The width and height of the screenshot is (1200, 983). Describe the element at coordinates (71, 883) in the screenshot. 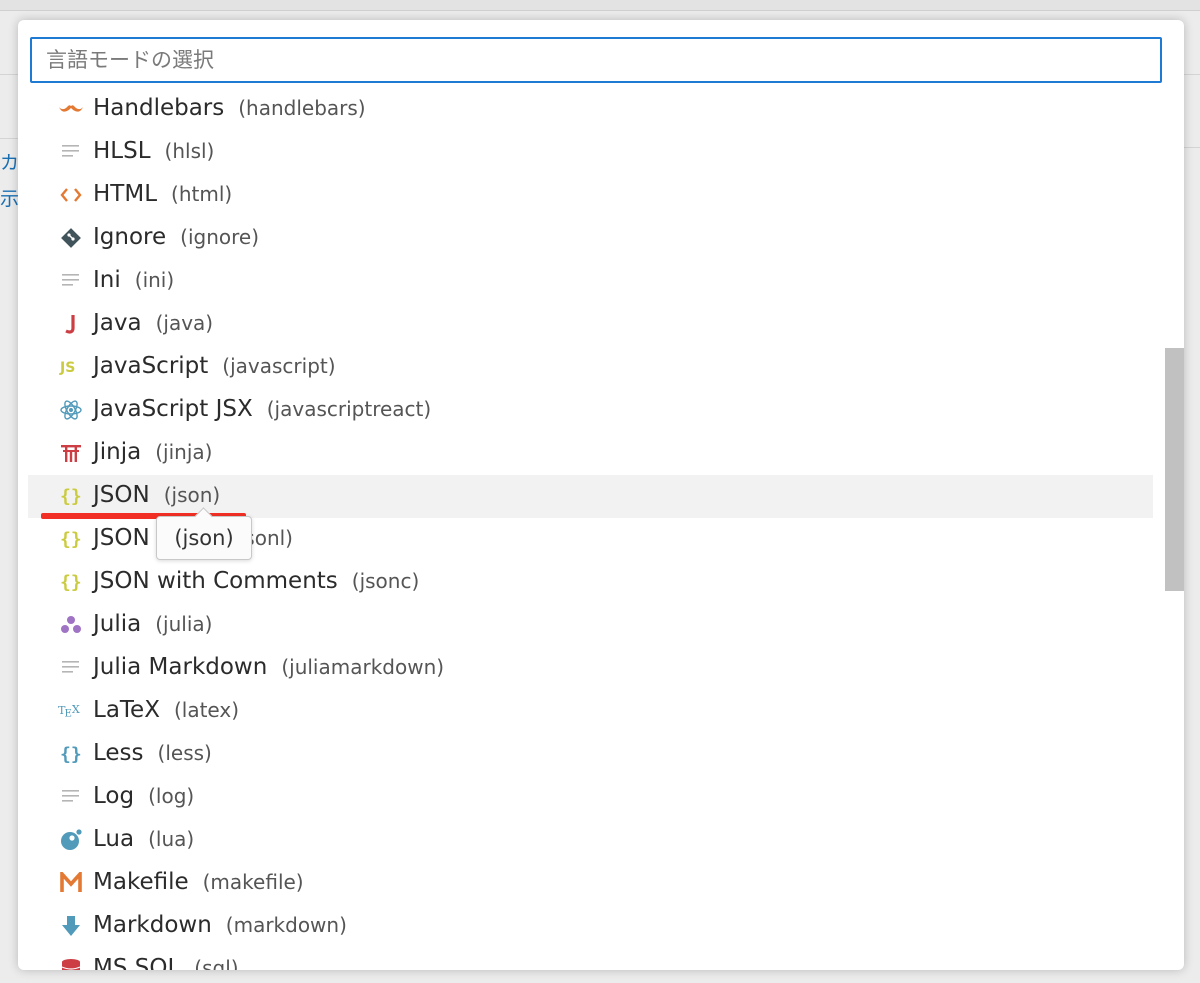

I see `makefile-m-icon` at that location.